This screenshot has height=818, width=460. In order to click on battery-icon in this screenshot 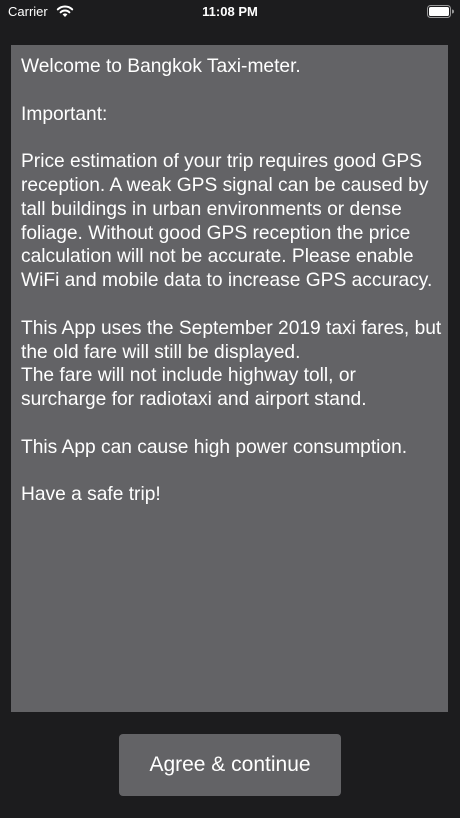, I will do `click(440, 11)`.